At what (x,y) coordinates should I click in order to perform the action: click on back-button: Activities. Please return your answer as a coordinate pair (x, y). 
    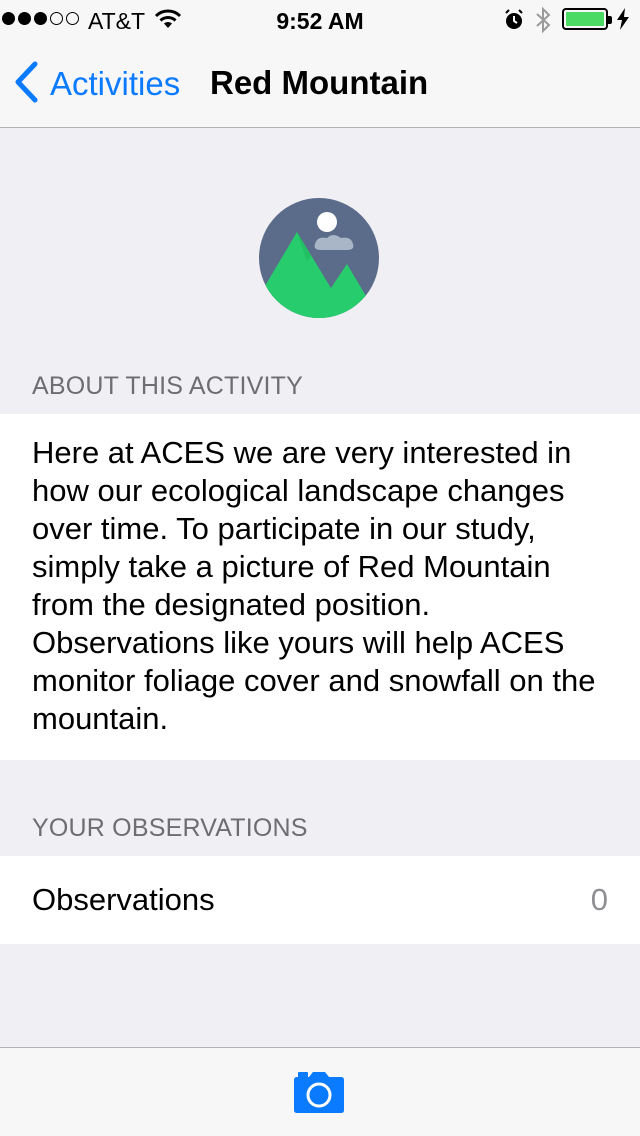
    Looking at the image, I should click on (97, 84).